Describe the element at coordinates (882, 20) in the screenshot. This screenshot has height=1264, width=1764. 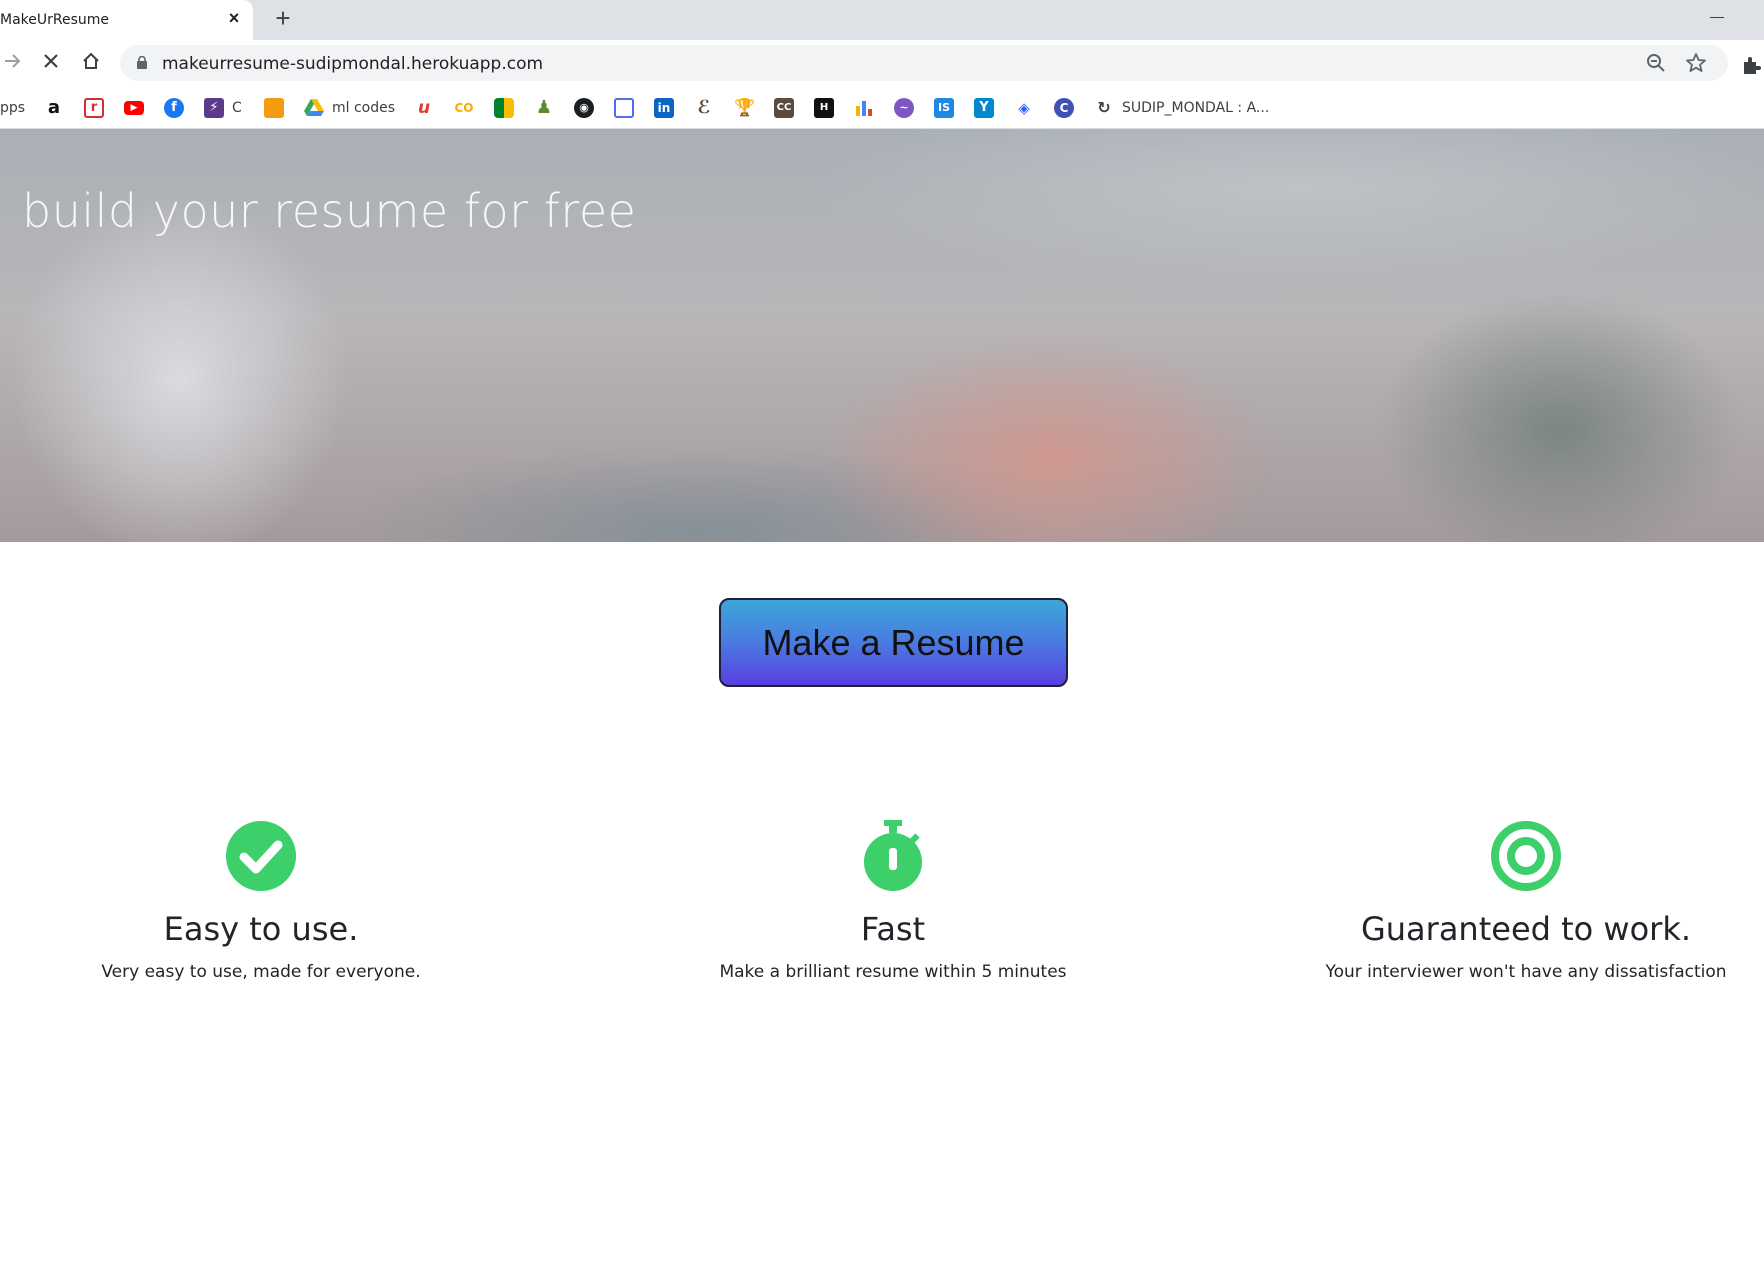
I see `tab-strip: MakeUrResume × +` at that location.